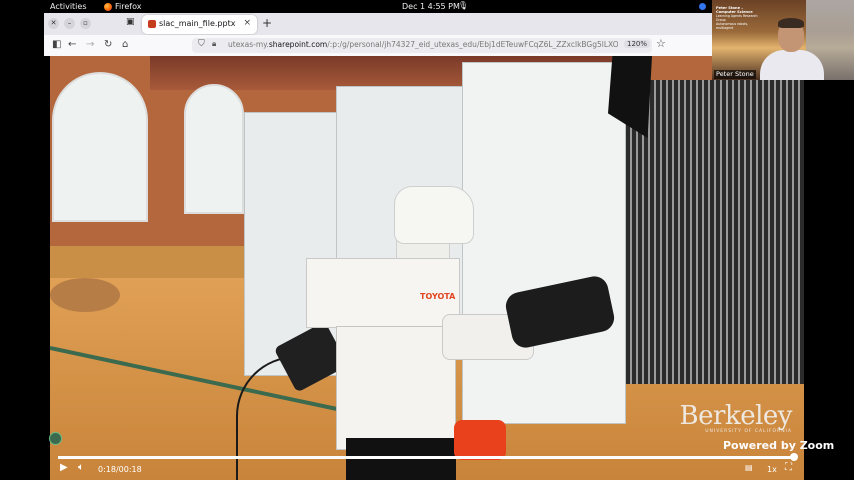  I want to click on powered-by-zoom-label: Powered by Zoom, so click(779, 445).